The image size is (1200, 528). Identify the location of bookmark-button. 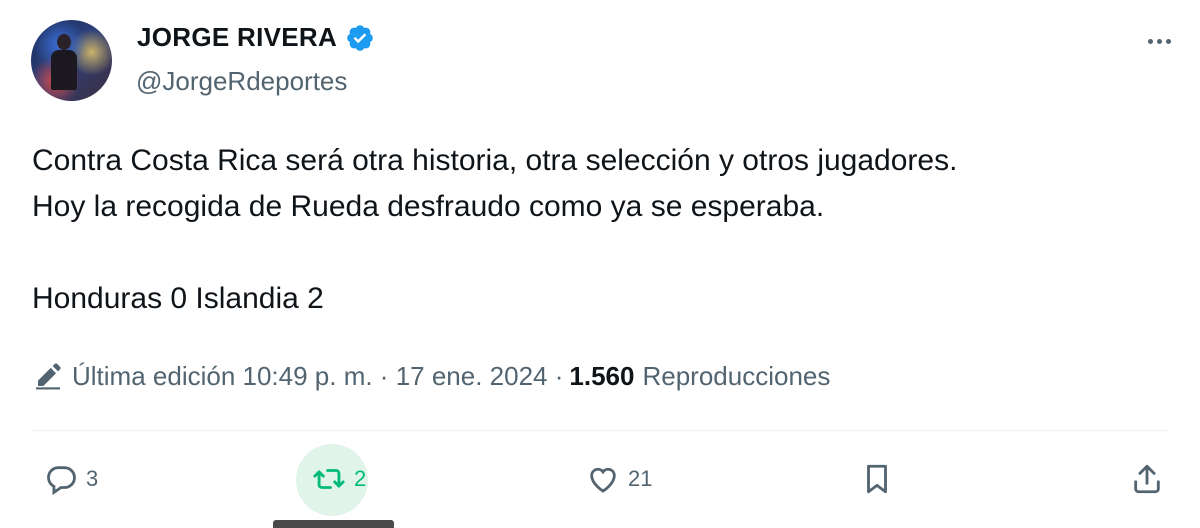
(877, 479).